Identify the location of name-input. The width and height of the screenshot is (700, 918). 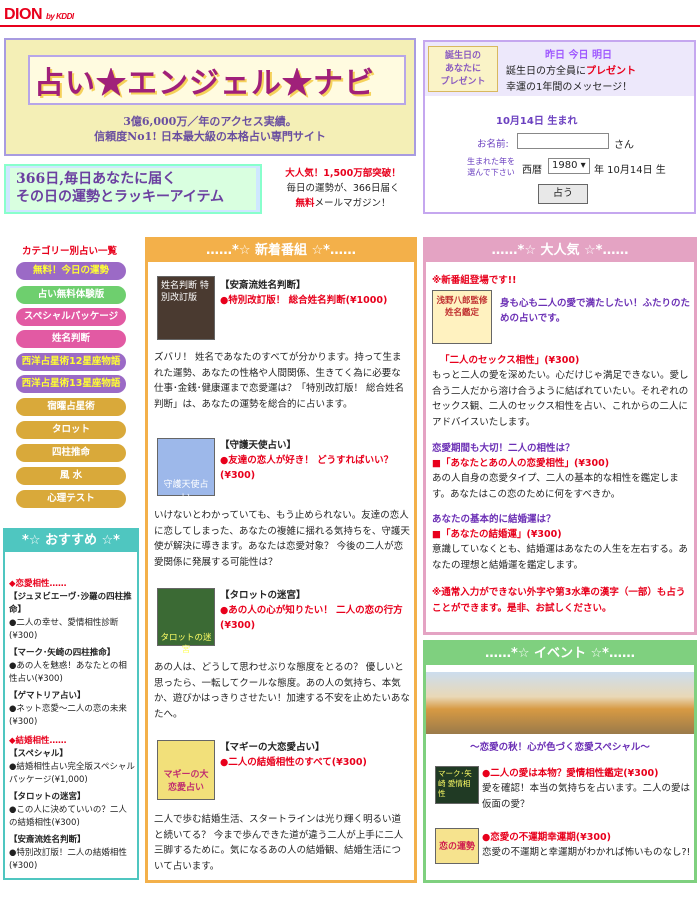
(563, 141).